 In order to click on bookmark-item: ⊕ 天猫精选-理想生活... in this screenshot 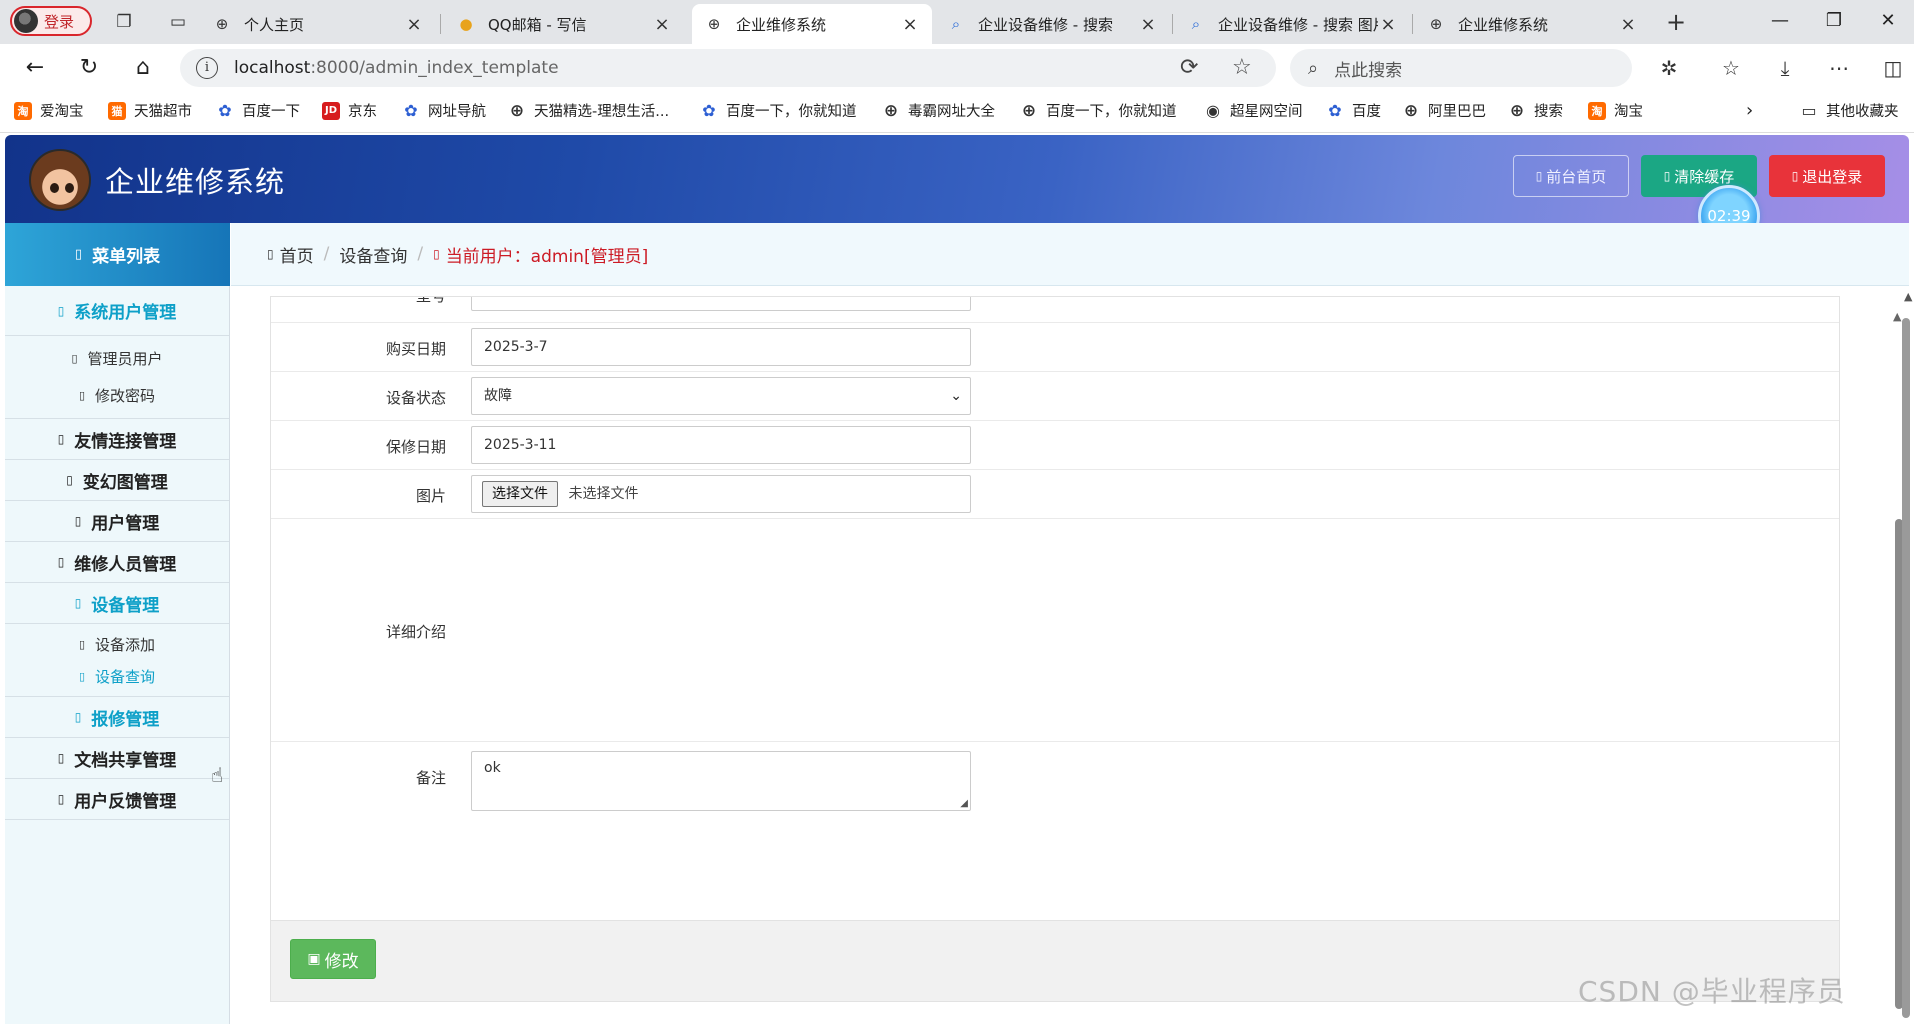, I will do `click(588, 110)`.